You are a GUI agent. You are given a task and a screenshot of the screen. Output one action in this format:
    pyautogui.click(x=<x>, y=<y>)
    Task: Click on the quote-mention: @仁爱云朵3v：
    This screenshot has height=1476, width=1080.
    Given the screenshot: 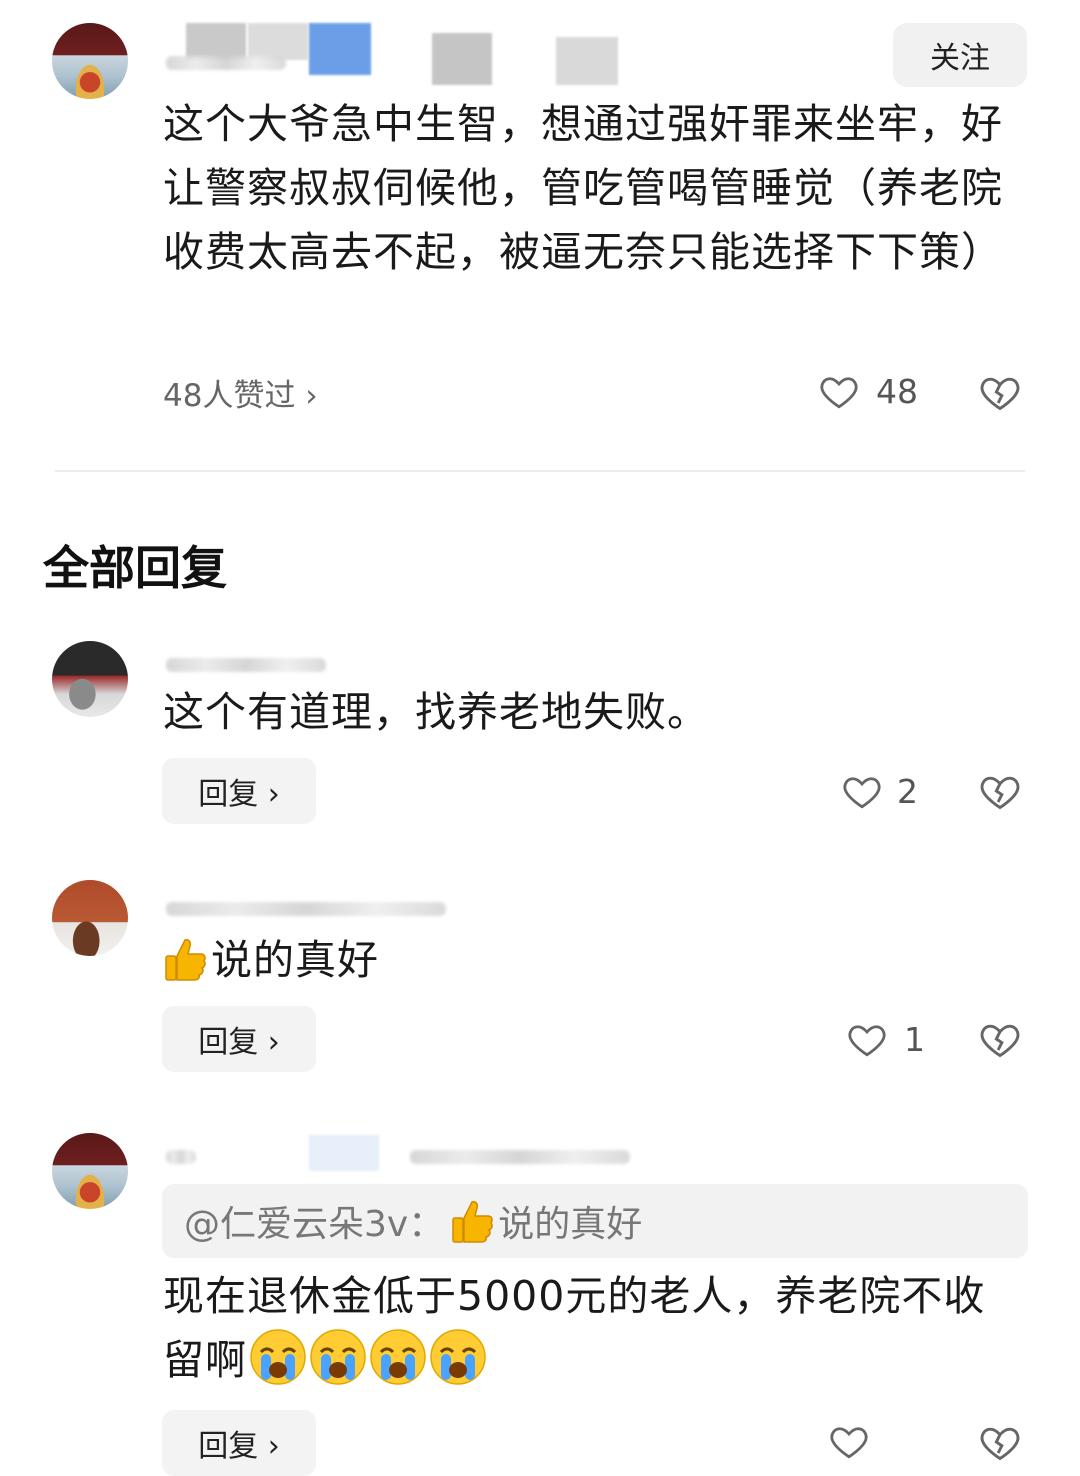 What is the action you would take?
    pyautogui.click(x=314, y=1224)
    